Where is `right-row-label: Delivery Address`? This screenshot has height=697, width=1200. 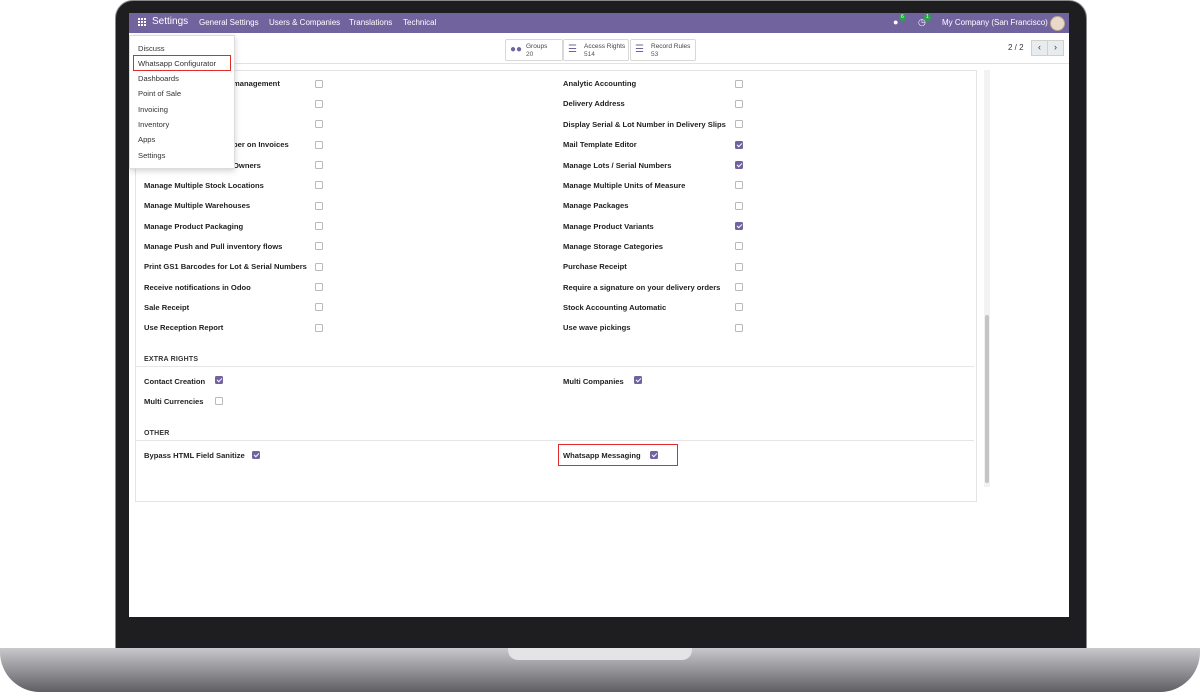
right-row-label: Delivery Address is located at coordinates (594, 103).